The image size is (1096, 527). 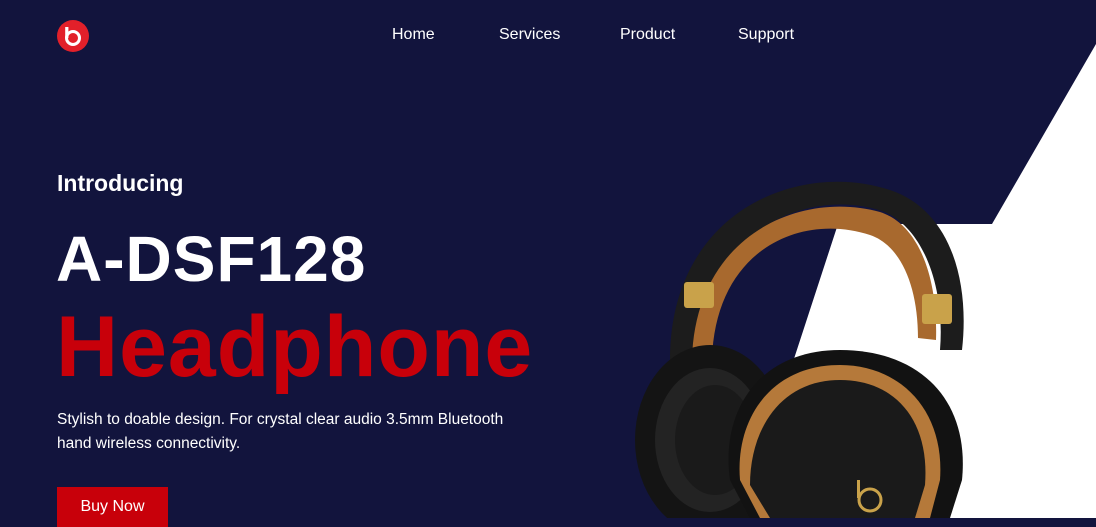 I want to click on top-navbar: Home Services Product Support, so click(x=548, y=35).